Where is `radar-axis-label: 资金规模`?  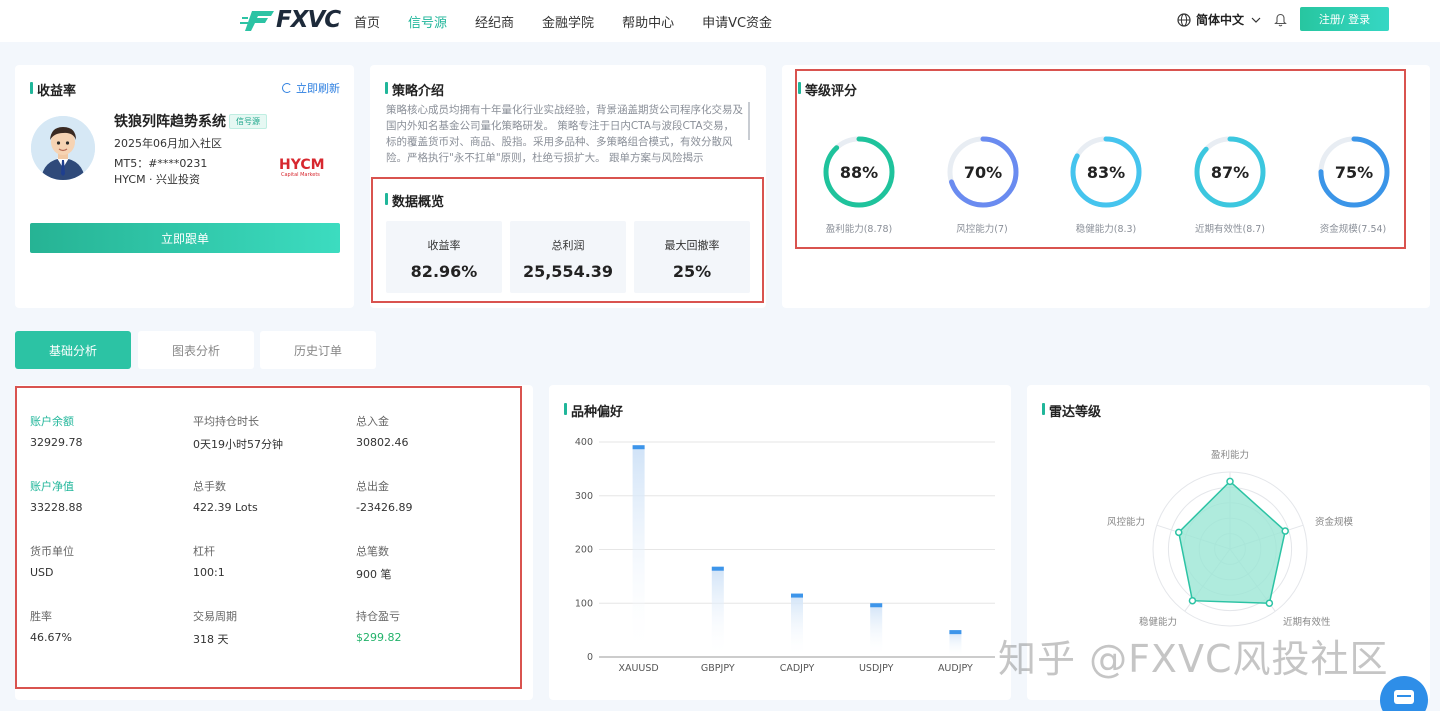 radar-axis-label: 资金规模 is located at coordinates (1334, 522).